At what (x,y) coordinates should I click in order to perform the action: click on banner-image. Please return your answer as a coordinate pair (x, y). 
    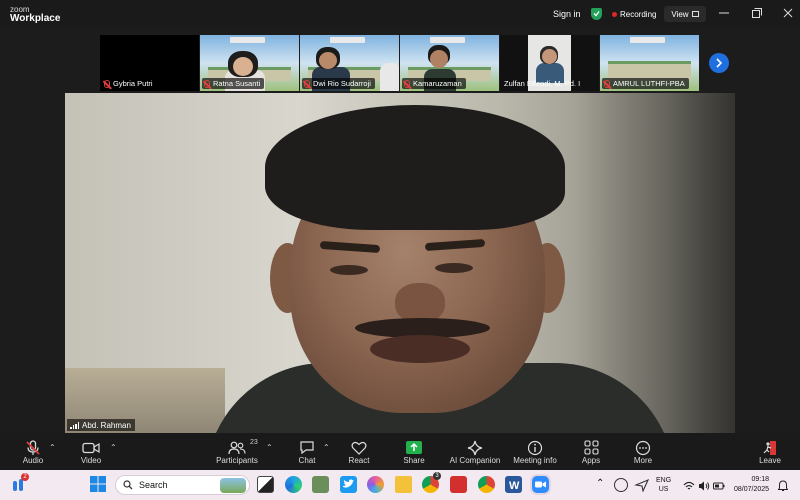
    Looking at the image, I should click on (647, 40).